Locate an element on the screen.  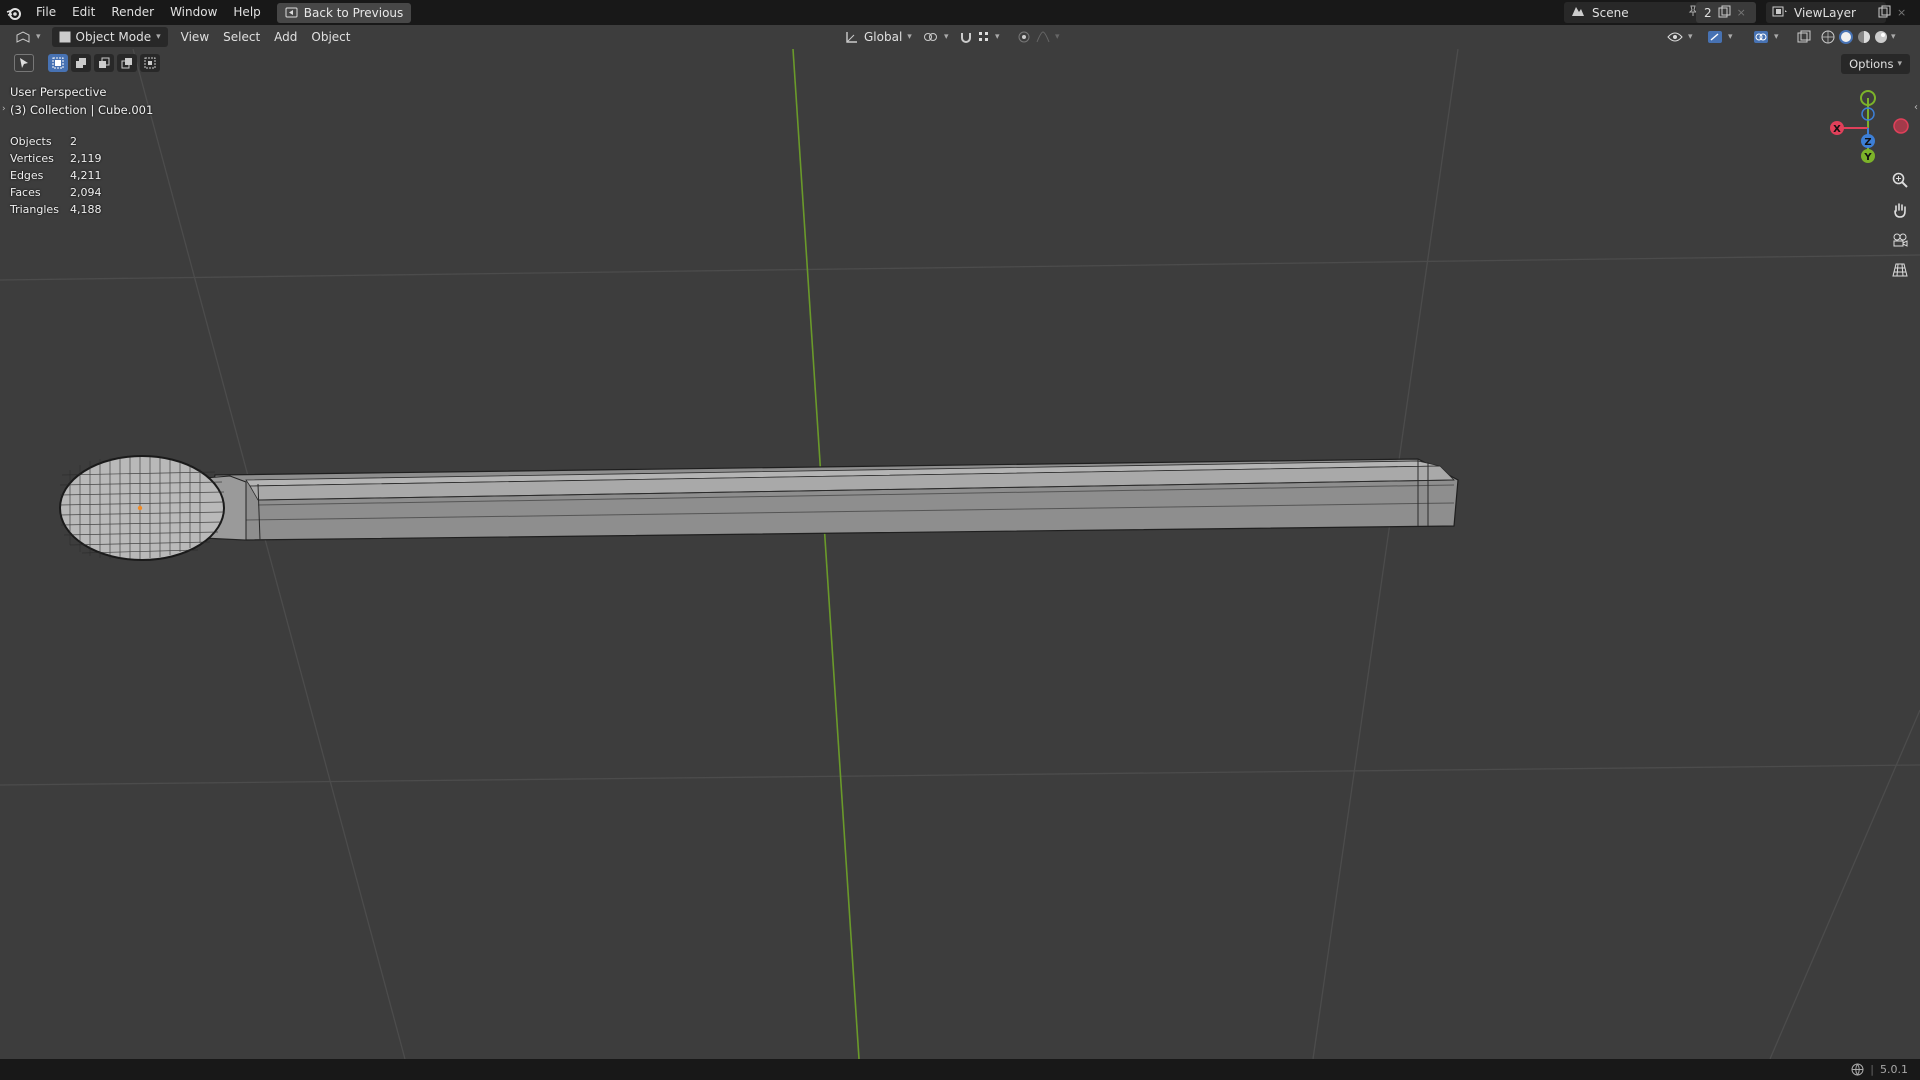
object-mode-icon is located at coordinates (65, 37).